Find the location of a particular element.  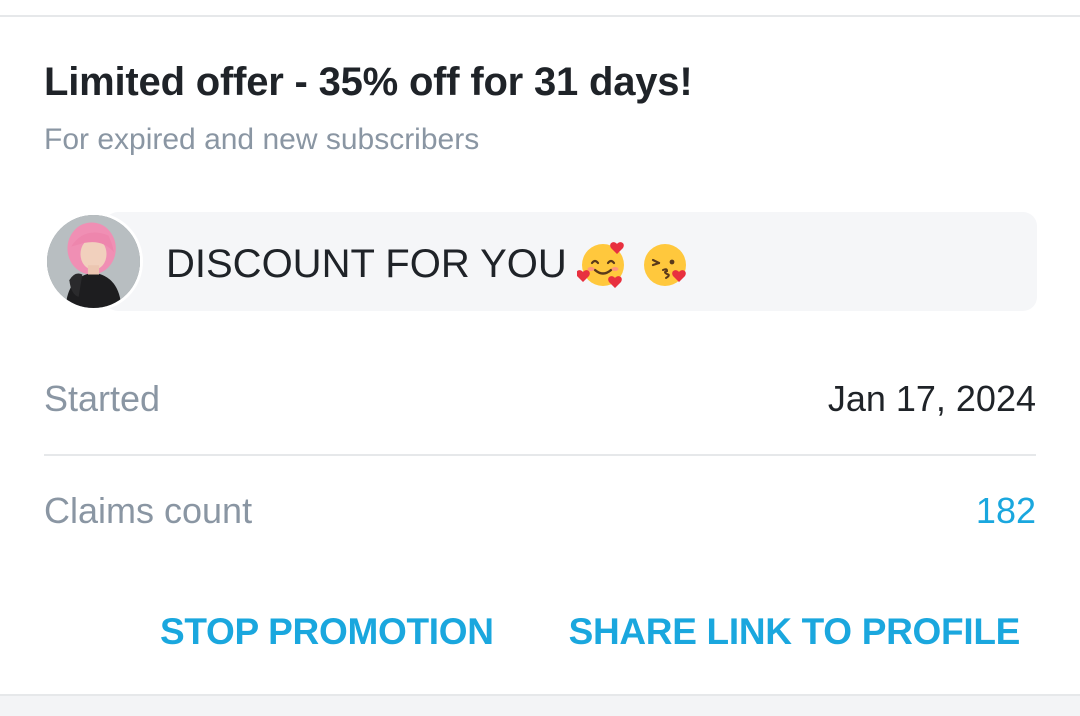

avatar is located at coordinates (93, 261).